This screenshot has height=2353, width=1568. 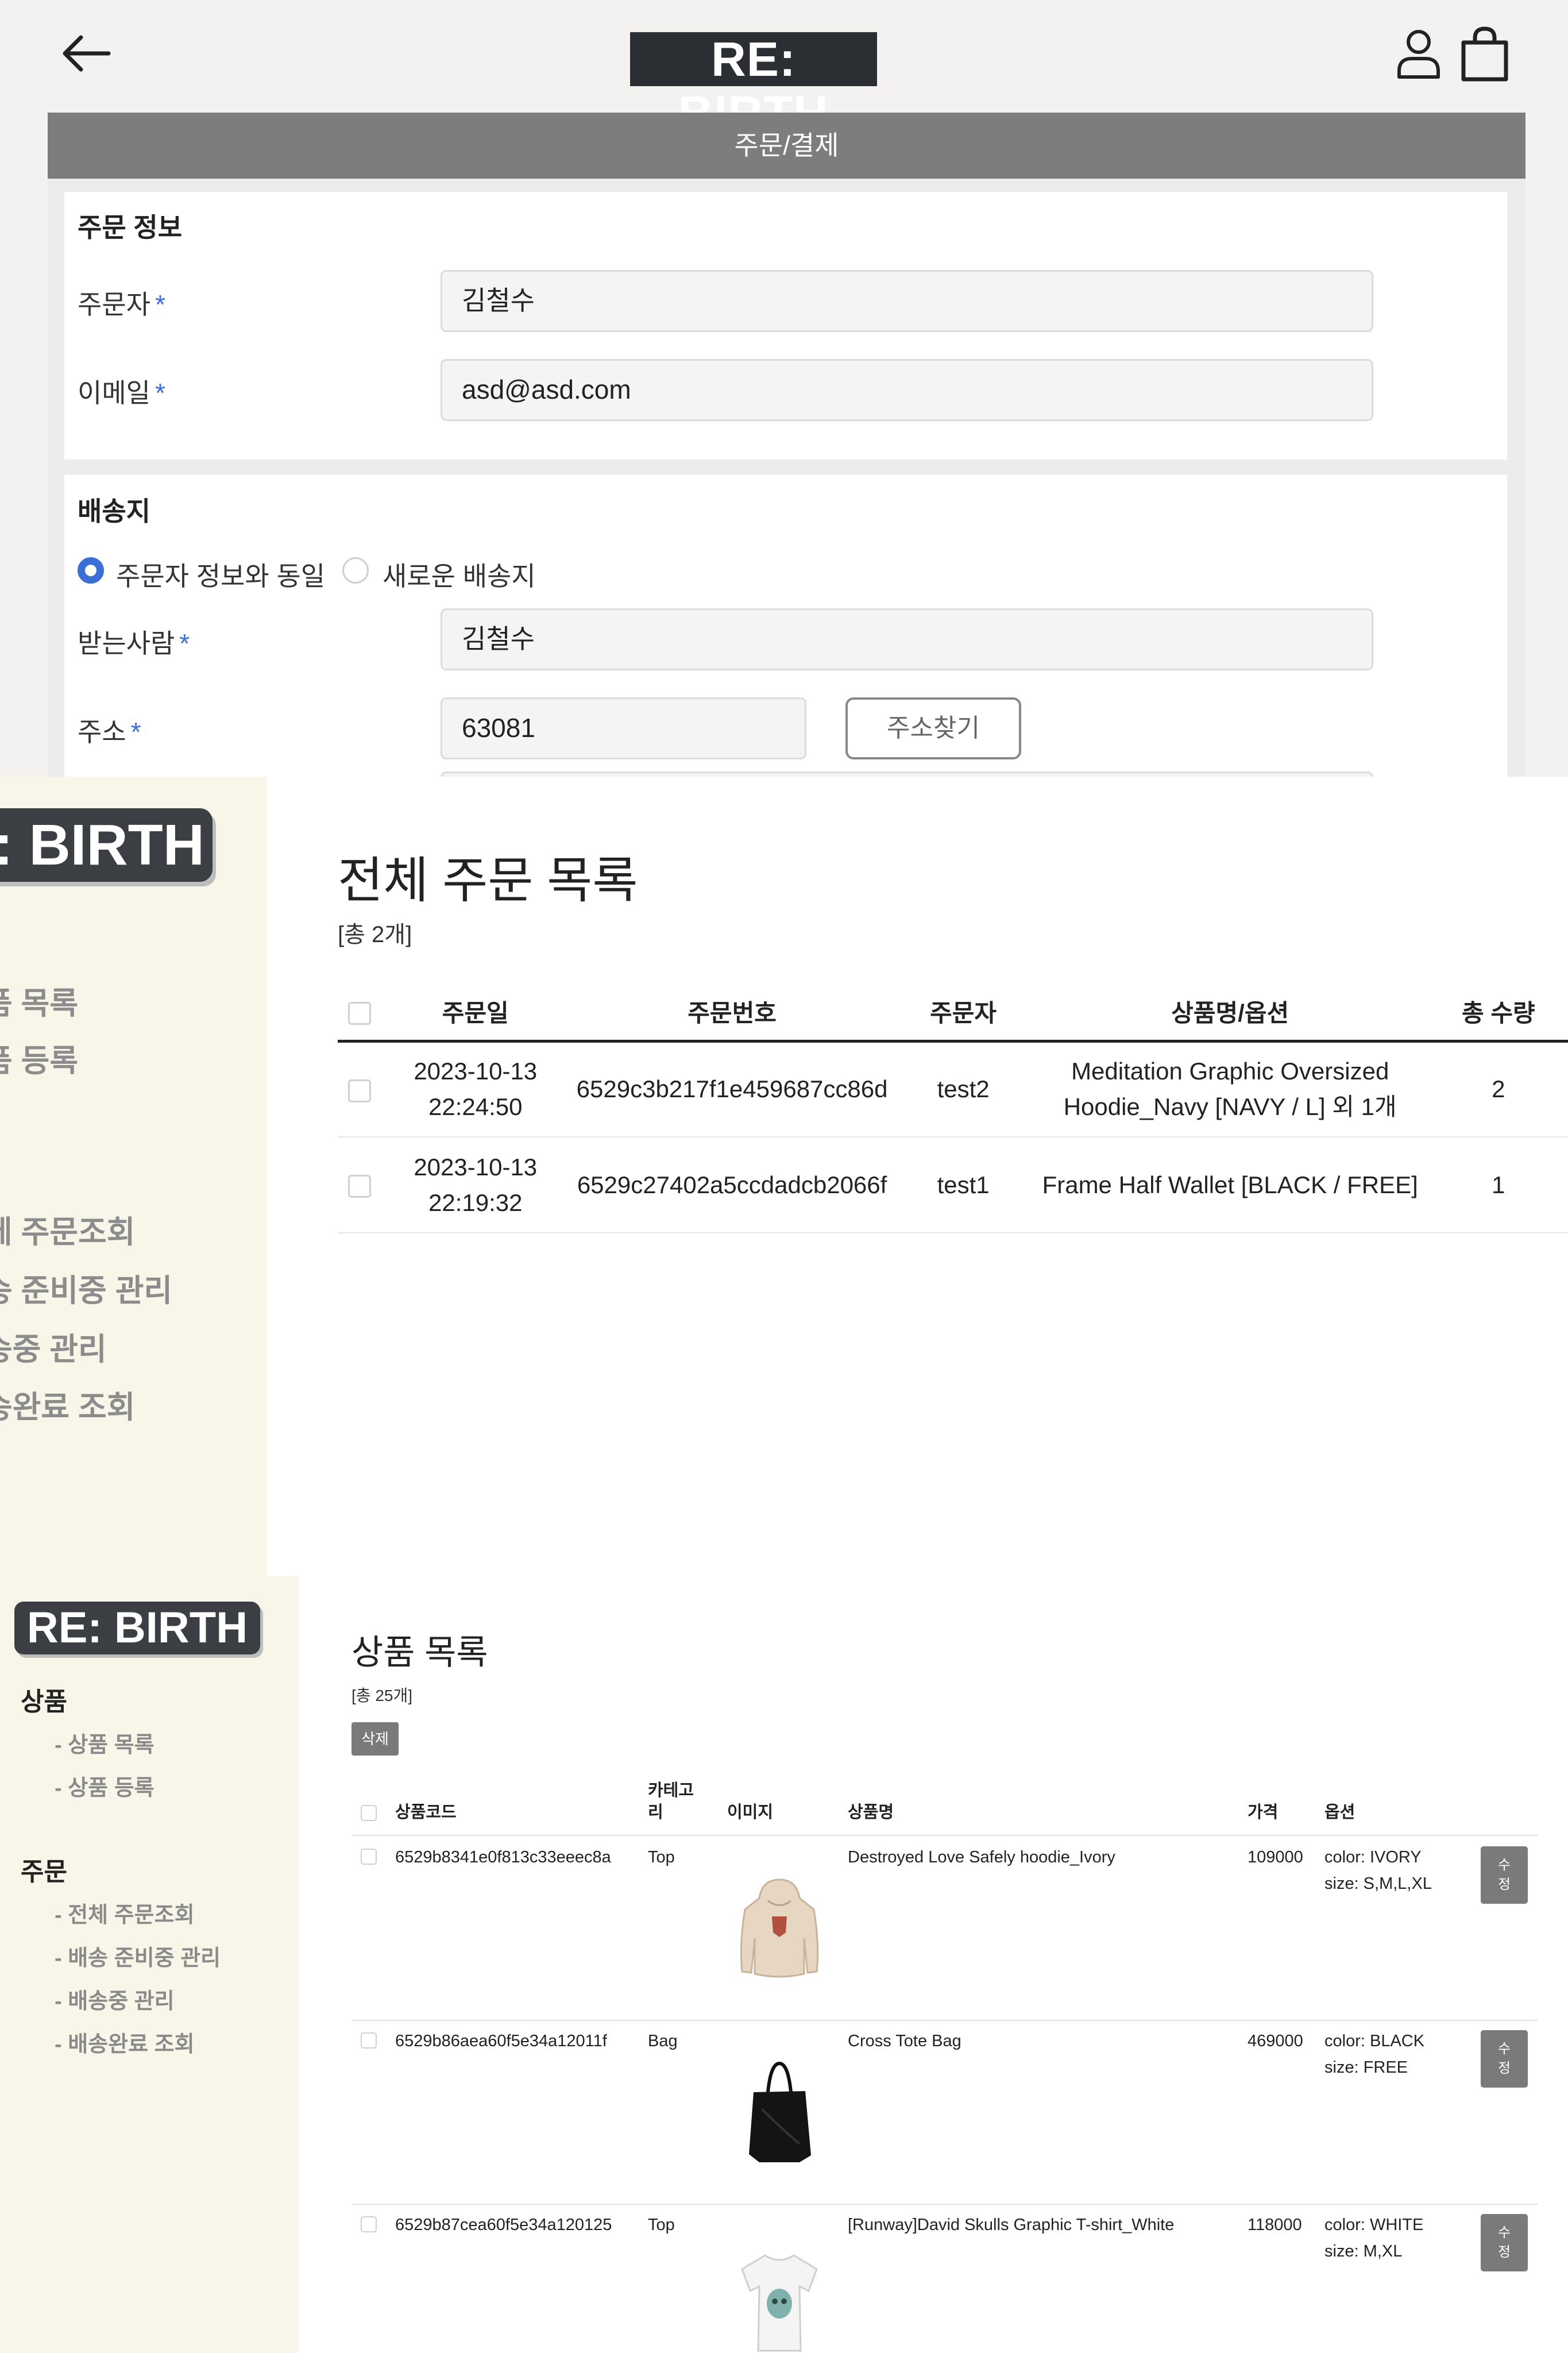 What do you see at coordinates (945, 1835) in the screenshot?
I see `header-divider` at bounding box center [945, 1835].